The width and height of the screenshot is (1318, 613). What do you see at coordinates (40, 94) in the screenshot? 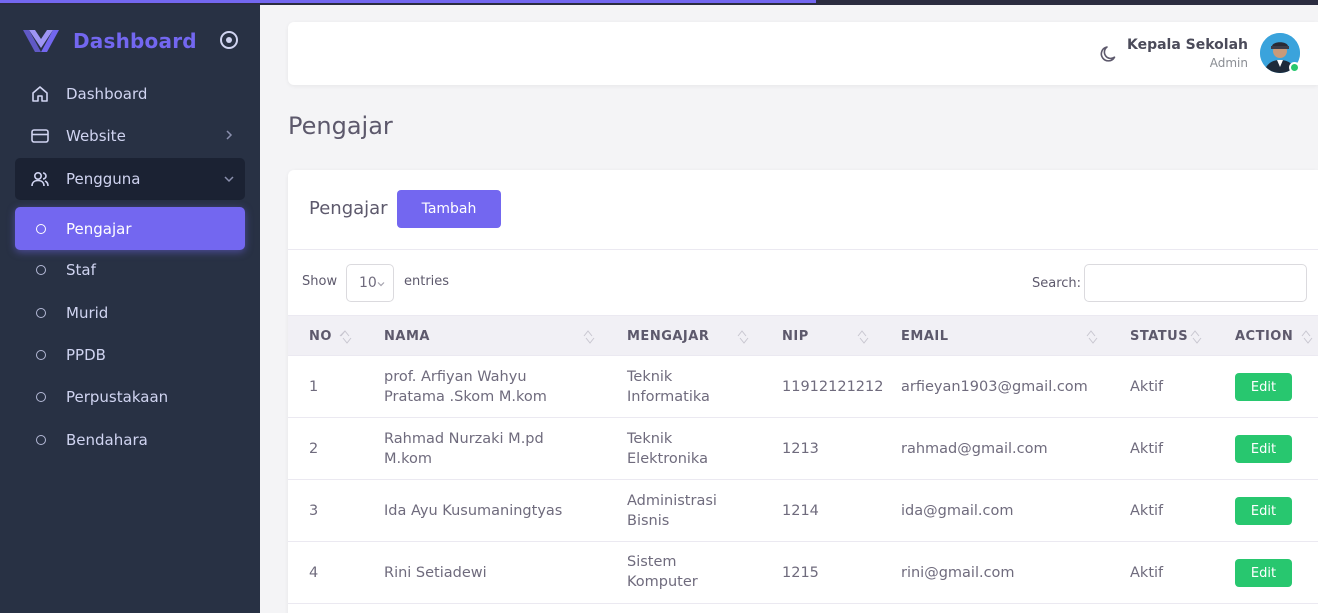
I see `home-icon` at bounding box center [40, 94].